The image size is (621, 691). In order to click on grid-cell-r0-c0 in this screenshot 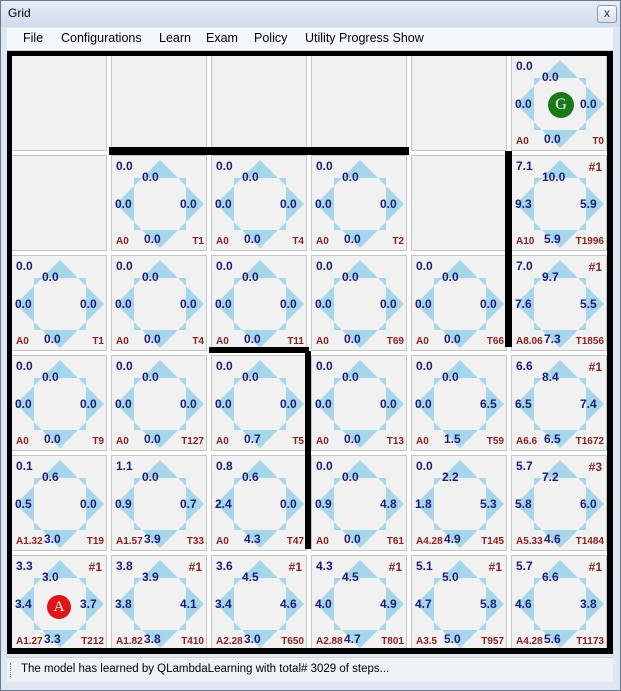, I will do `click(59, 103)`.